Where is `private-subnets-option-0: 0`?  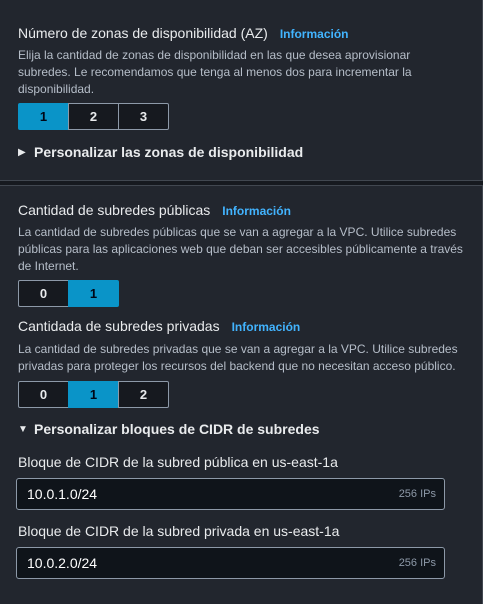 private-subnets-option-0: 0 is located at coordinates (43, 394).